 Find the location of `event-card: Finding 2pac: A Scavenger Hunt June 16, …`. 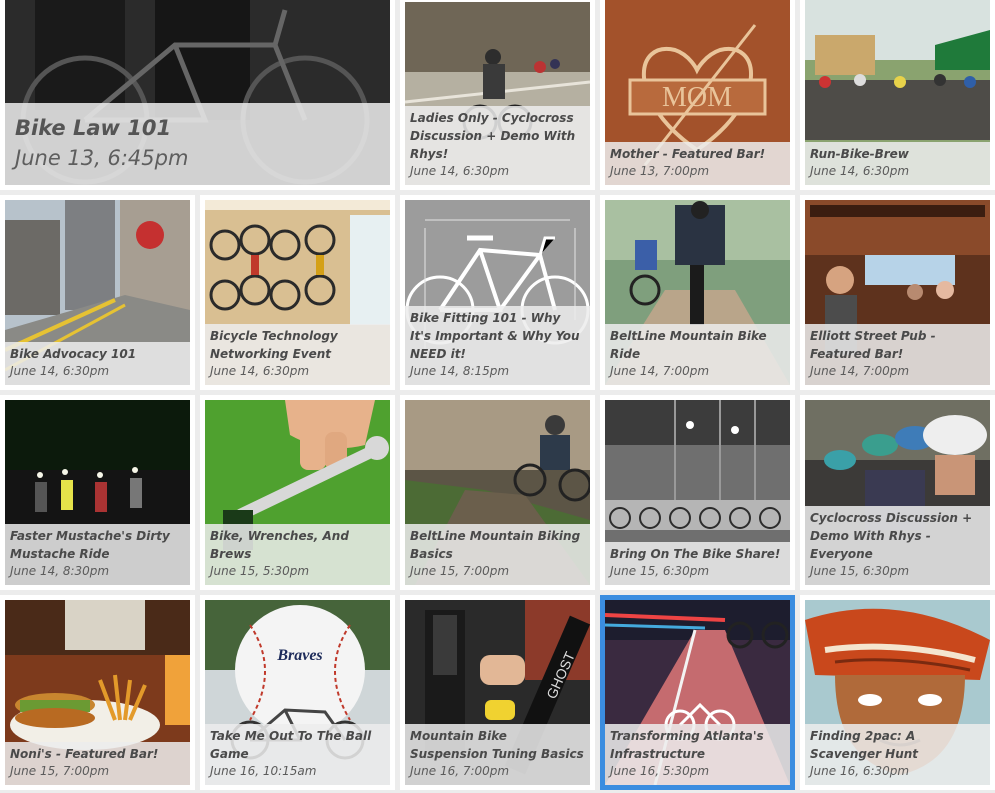

event-card: Finding 2pac: A Scavenger Hunt June 16, … is located at coordinates (897, 692).